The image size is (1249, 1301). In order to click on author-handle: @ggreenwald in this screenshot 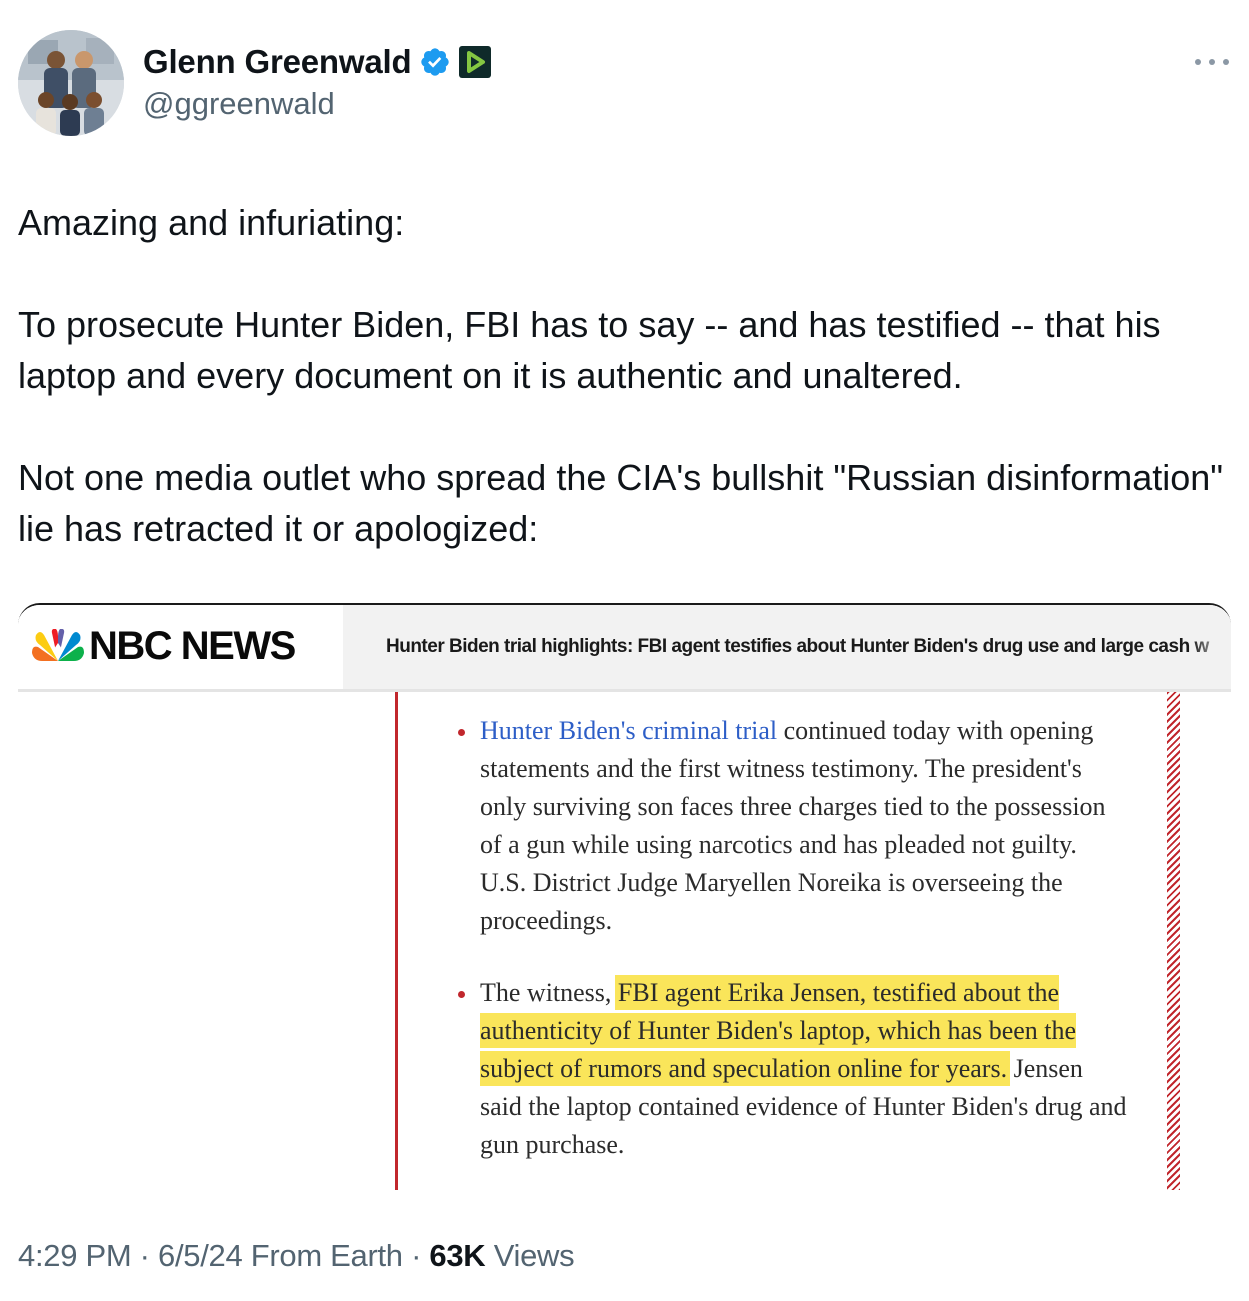, I will do `click(239, 104)`.